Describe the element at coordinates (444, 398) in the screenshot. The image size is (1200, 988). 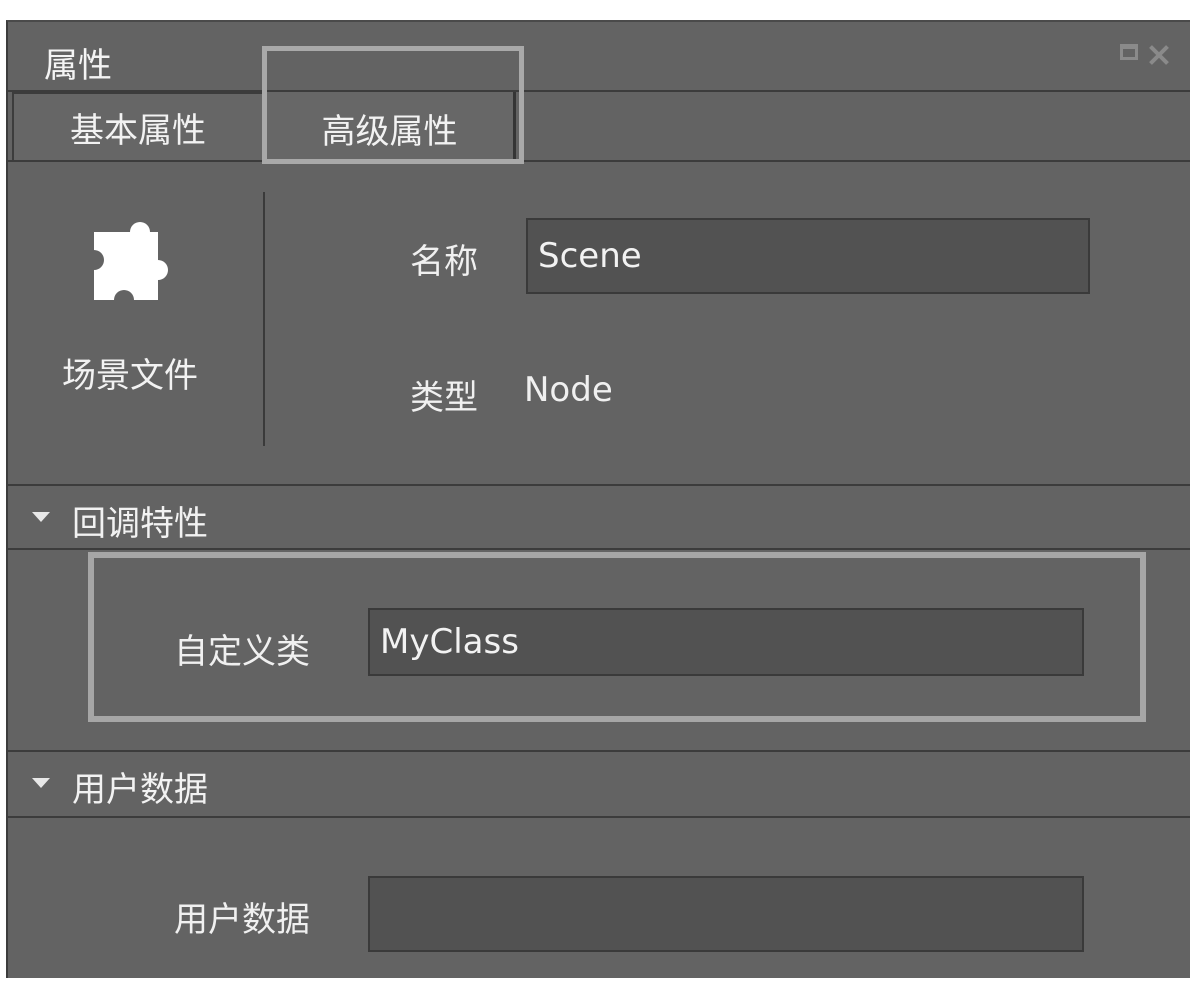
I see `type-label: 类型` at that location.